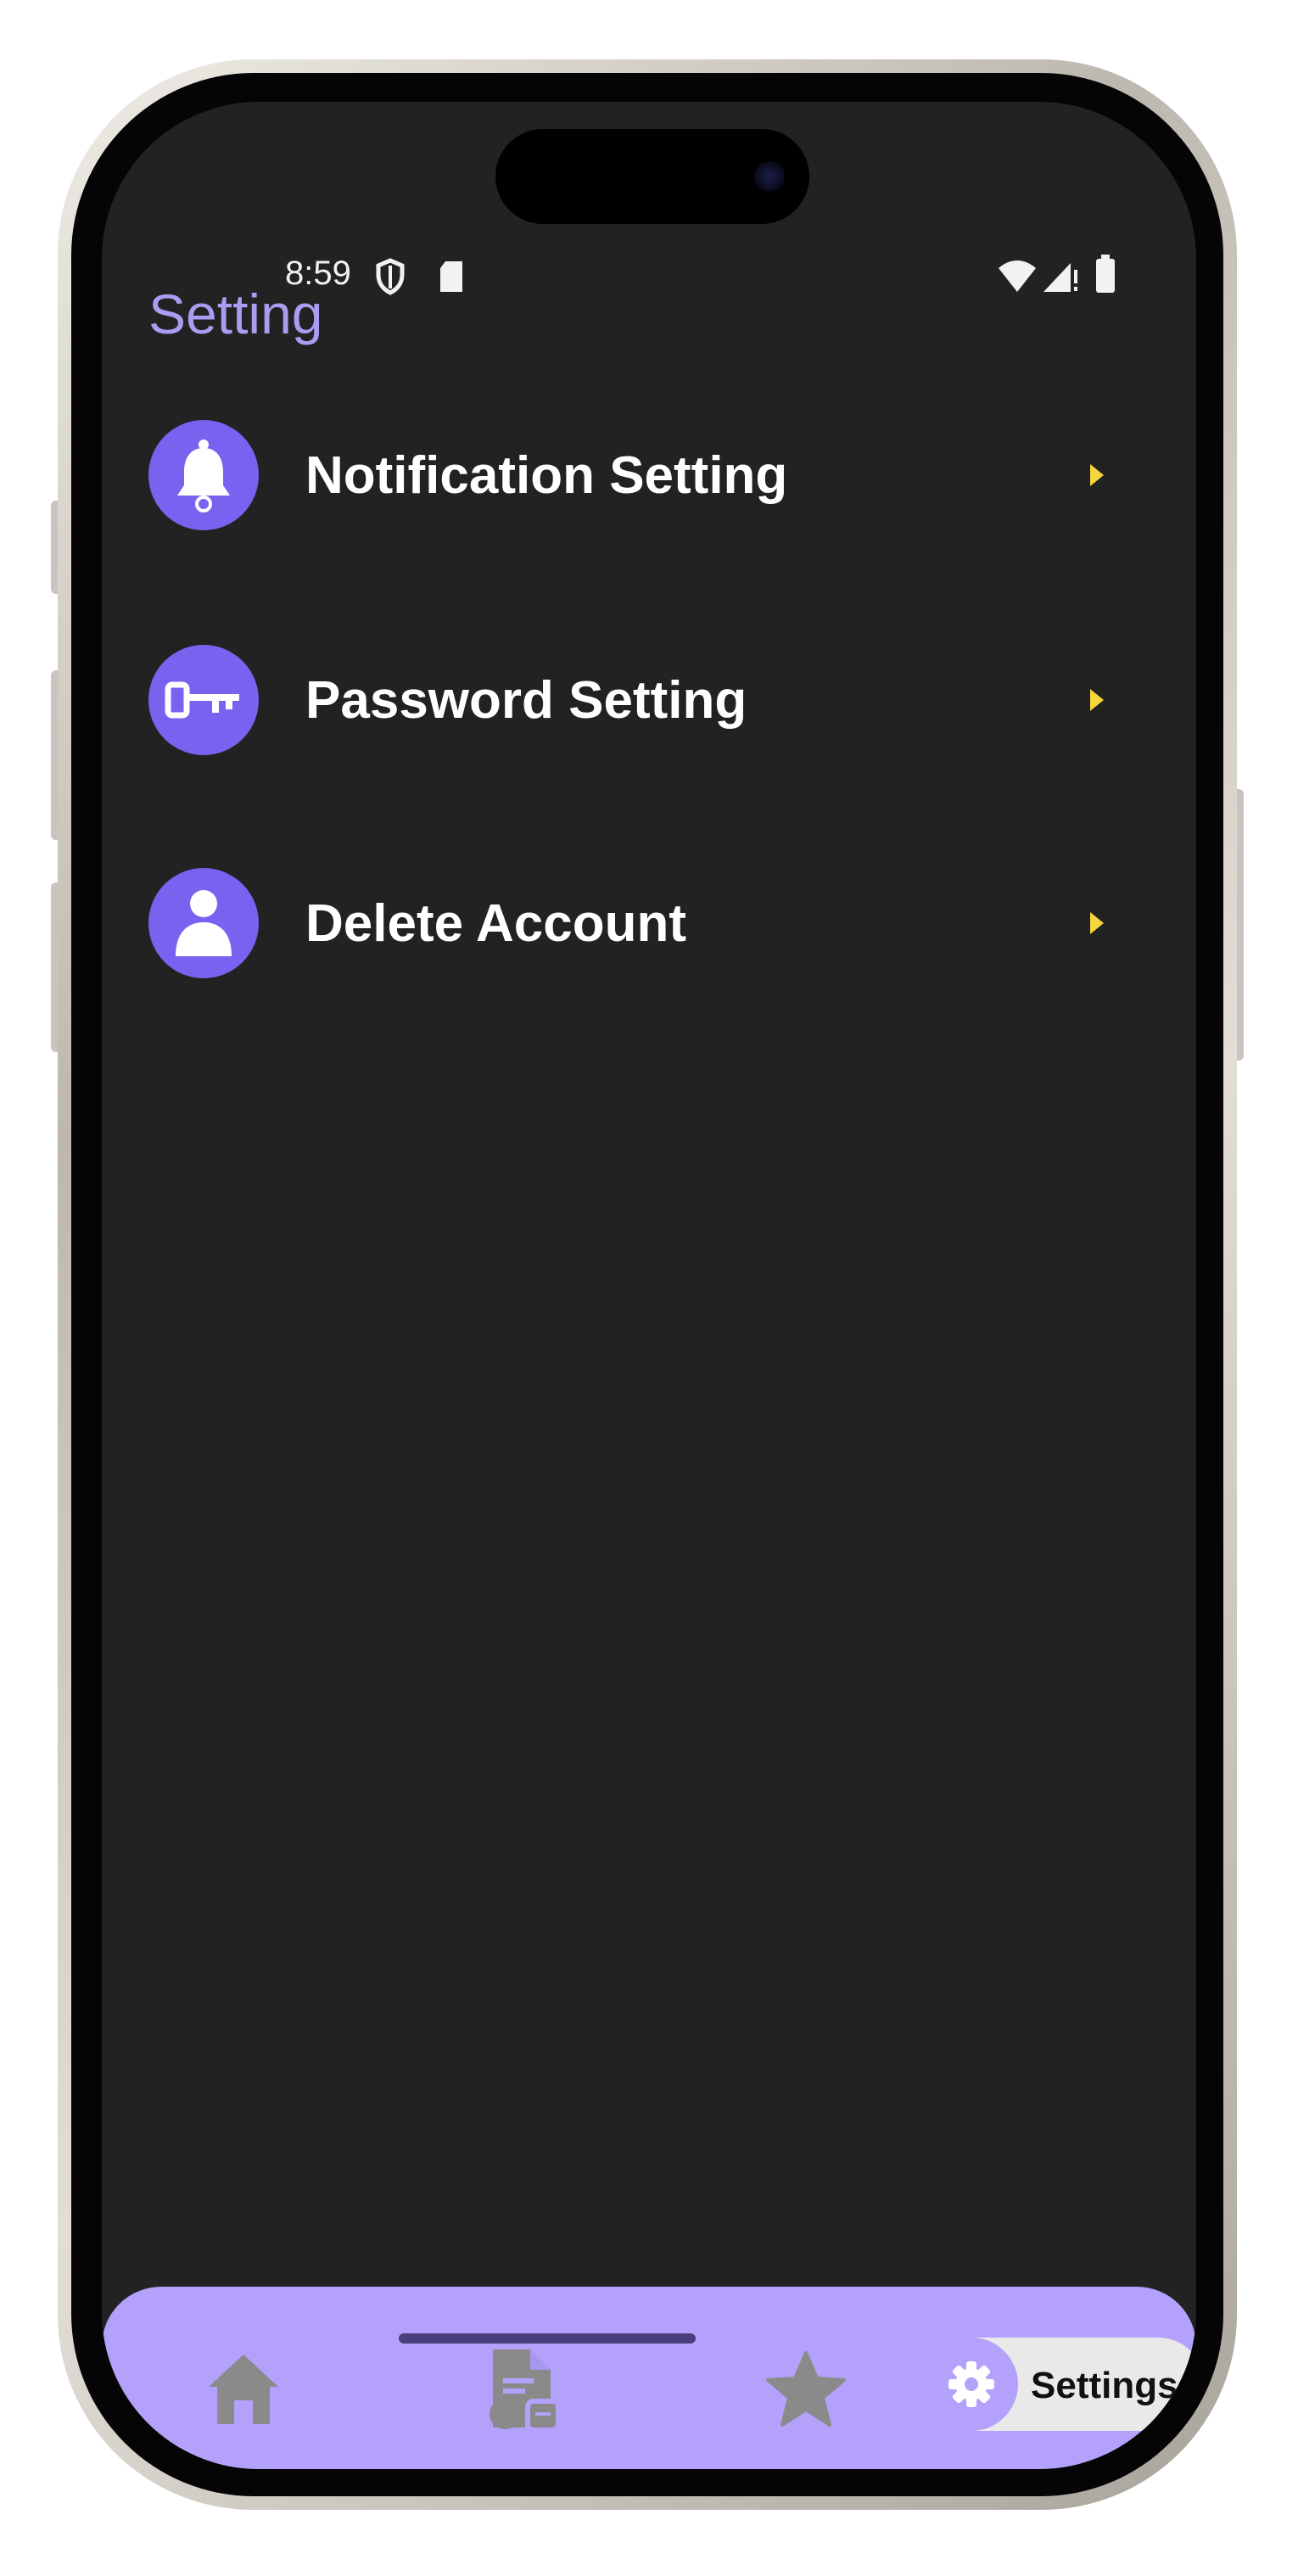 The height and width of the screenshot is (2576, 1298). Describe the element at coordinates (203, 700) in the screenshot. I see `key-icon` at that location.